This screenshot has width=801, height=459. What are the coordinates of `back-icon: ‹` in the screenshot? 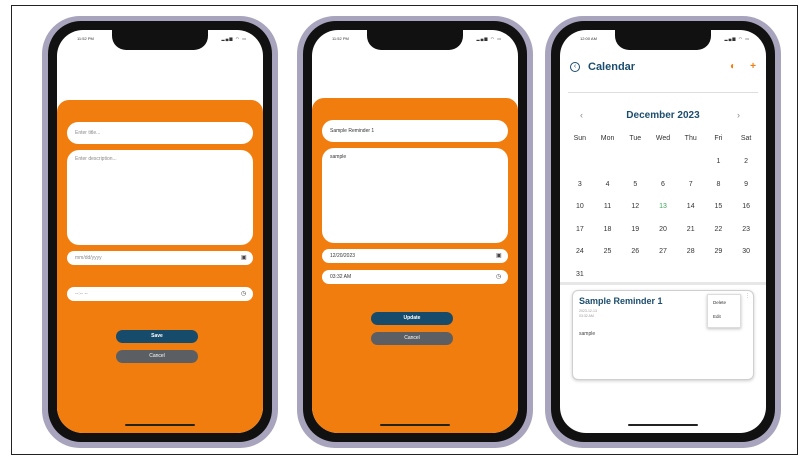 It's located at (575, 67).